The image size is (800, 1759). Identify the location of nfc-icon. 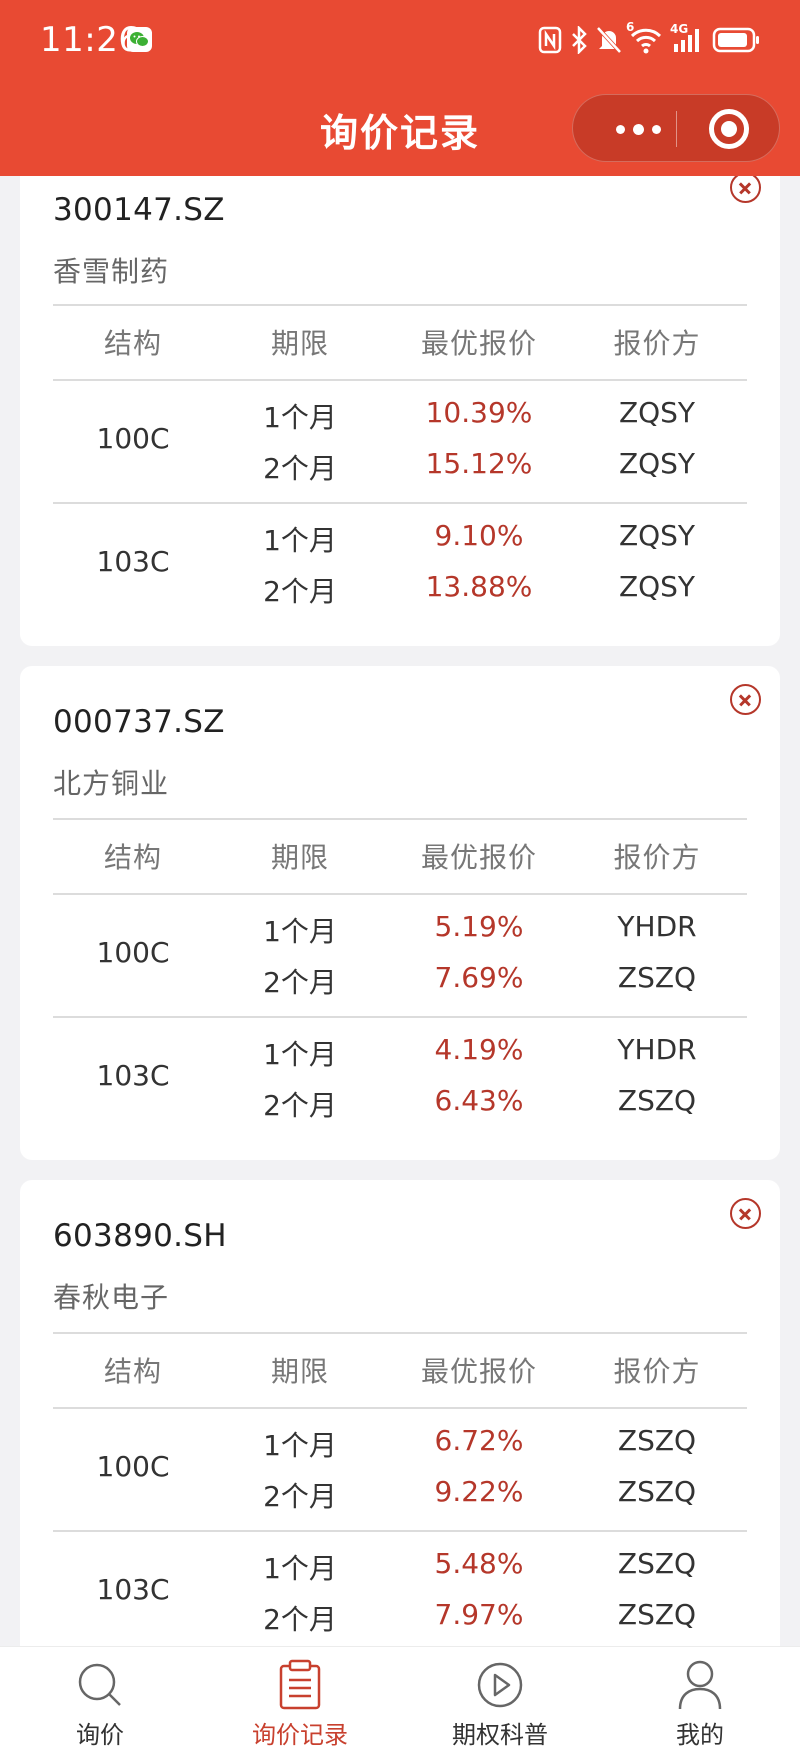
(550, 40).